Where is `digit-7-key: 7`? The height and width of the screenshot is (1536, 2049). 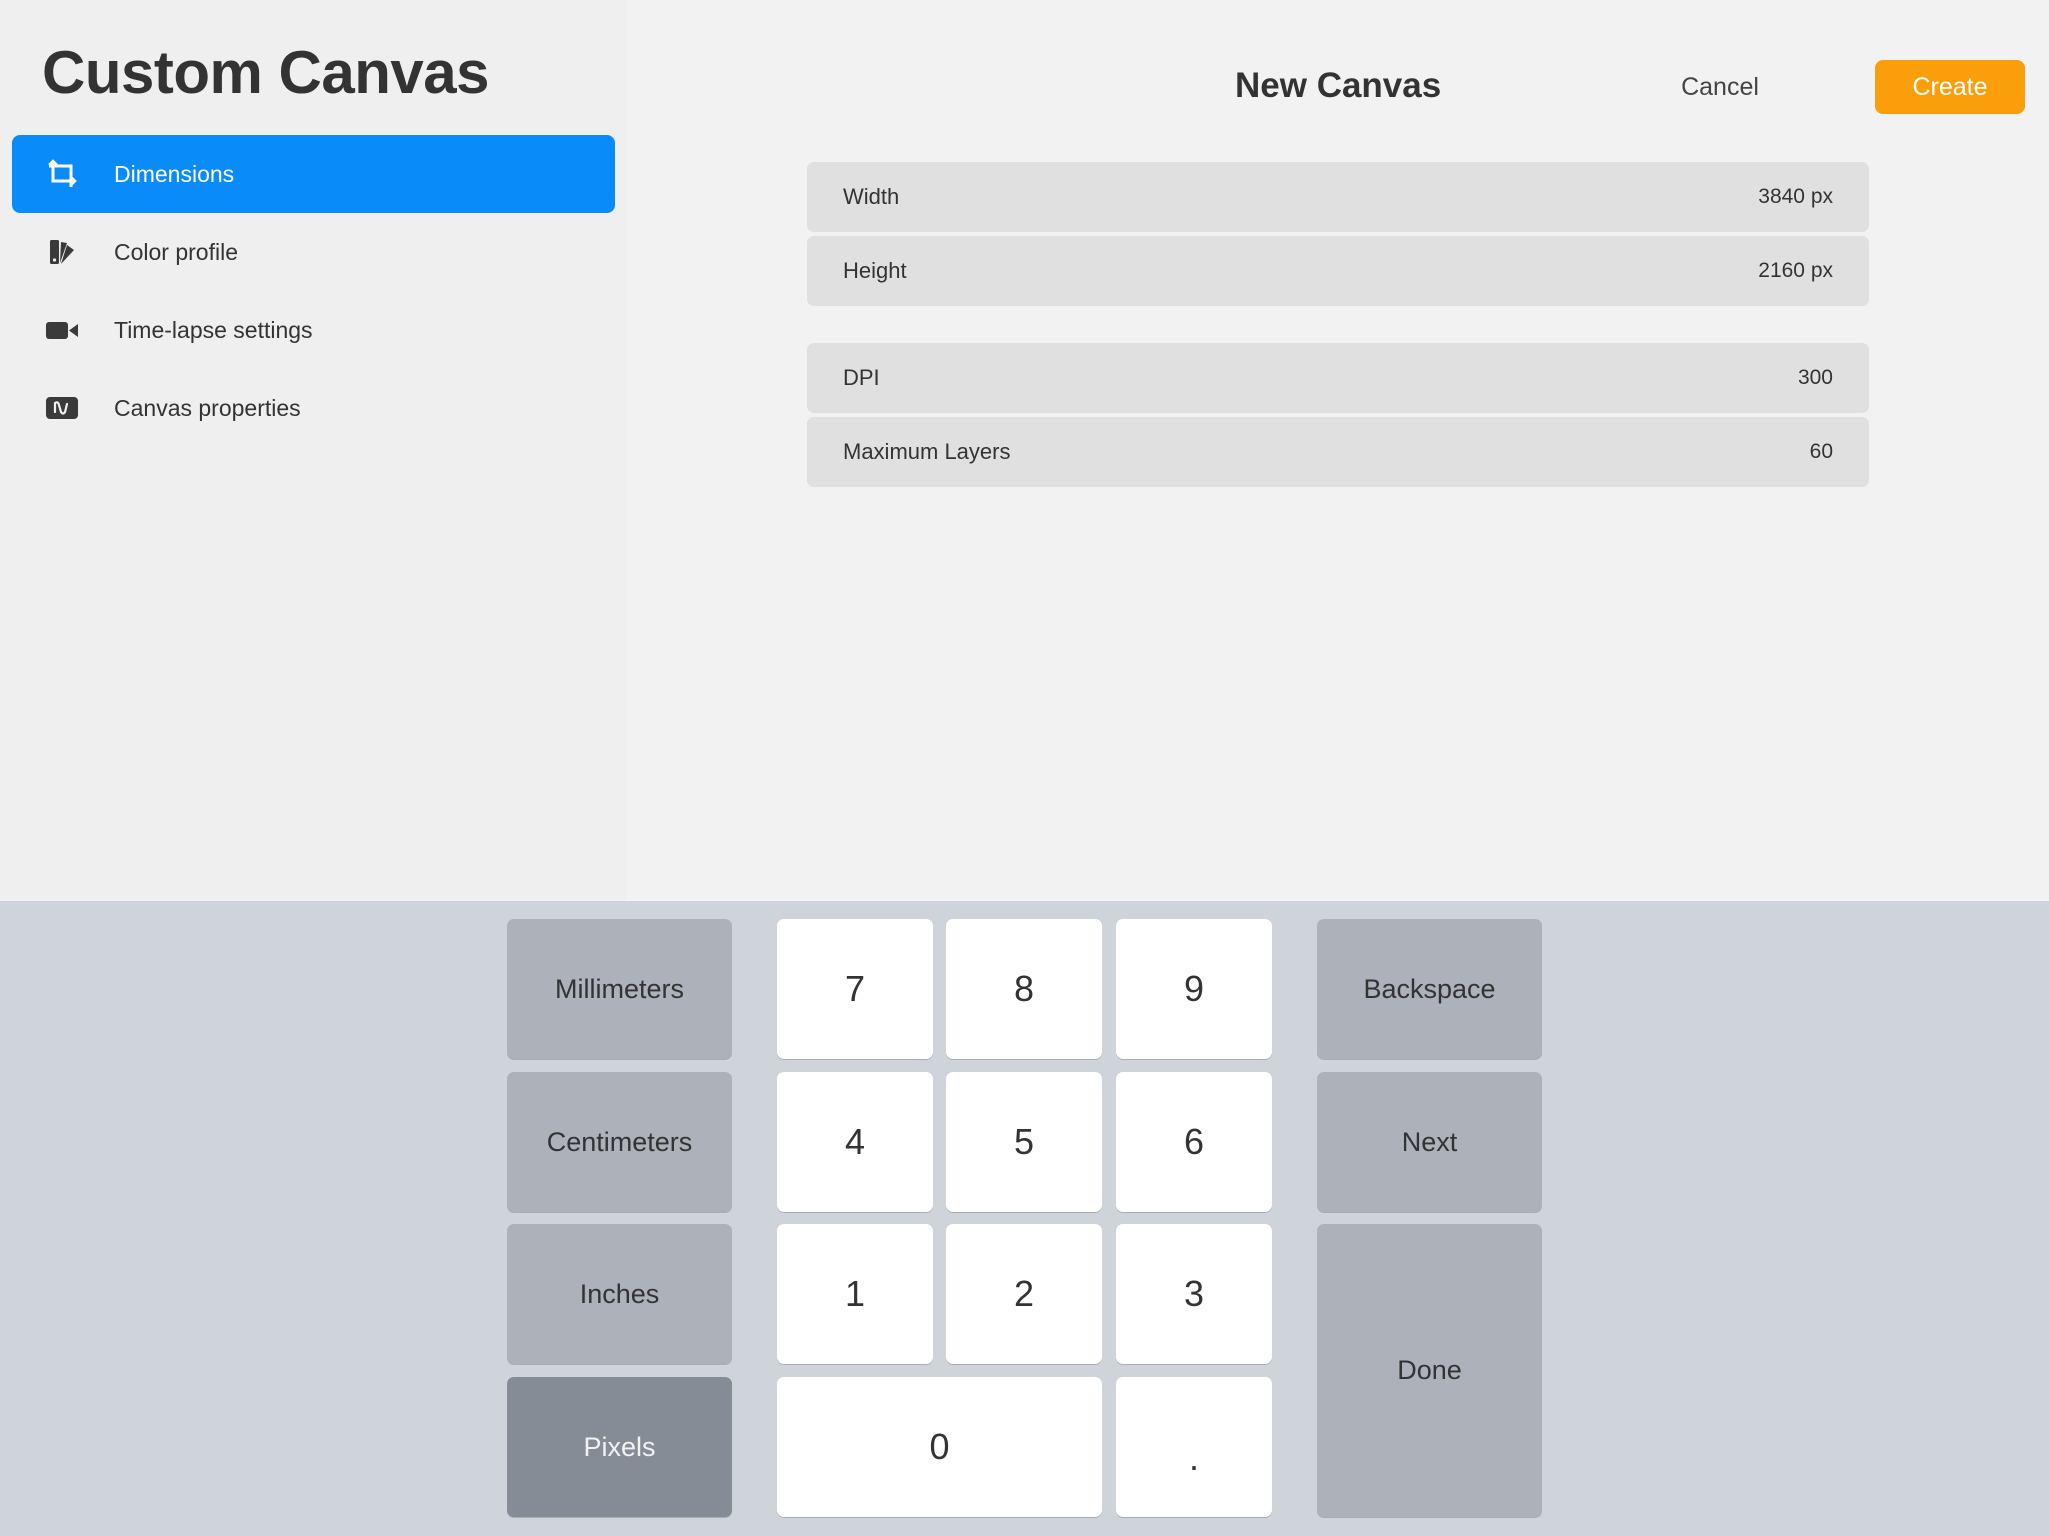
digit-7-key: 7 is located at coordinates (855, 989).